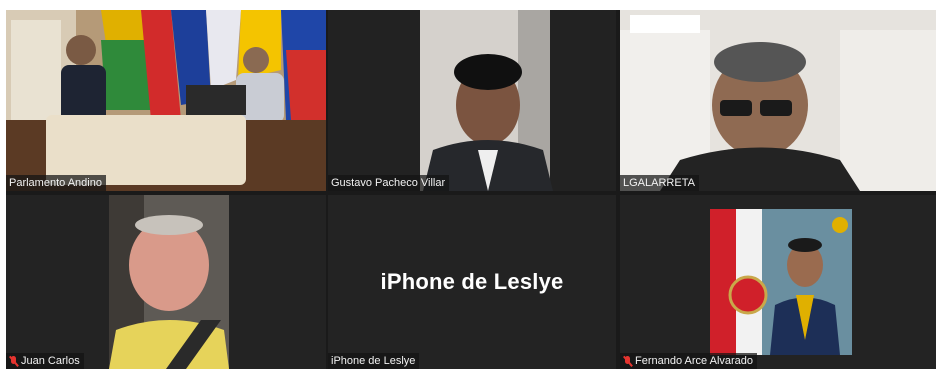 The width and height of the screenshot is (936, 369). I want to click on participant-name: Juan Carlos, so click(50, 361).